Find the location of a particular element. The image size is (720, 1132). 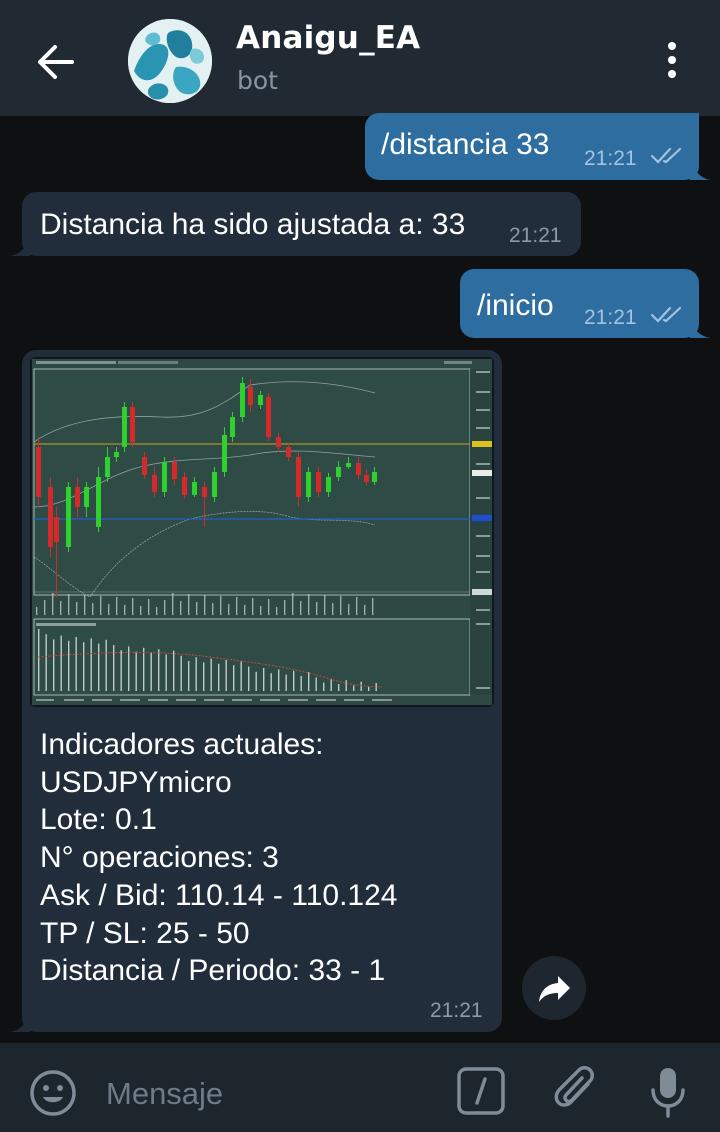

arrow-left-icon is located at coordinates (56, 62).